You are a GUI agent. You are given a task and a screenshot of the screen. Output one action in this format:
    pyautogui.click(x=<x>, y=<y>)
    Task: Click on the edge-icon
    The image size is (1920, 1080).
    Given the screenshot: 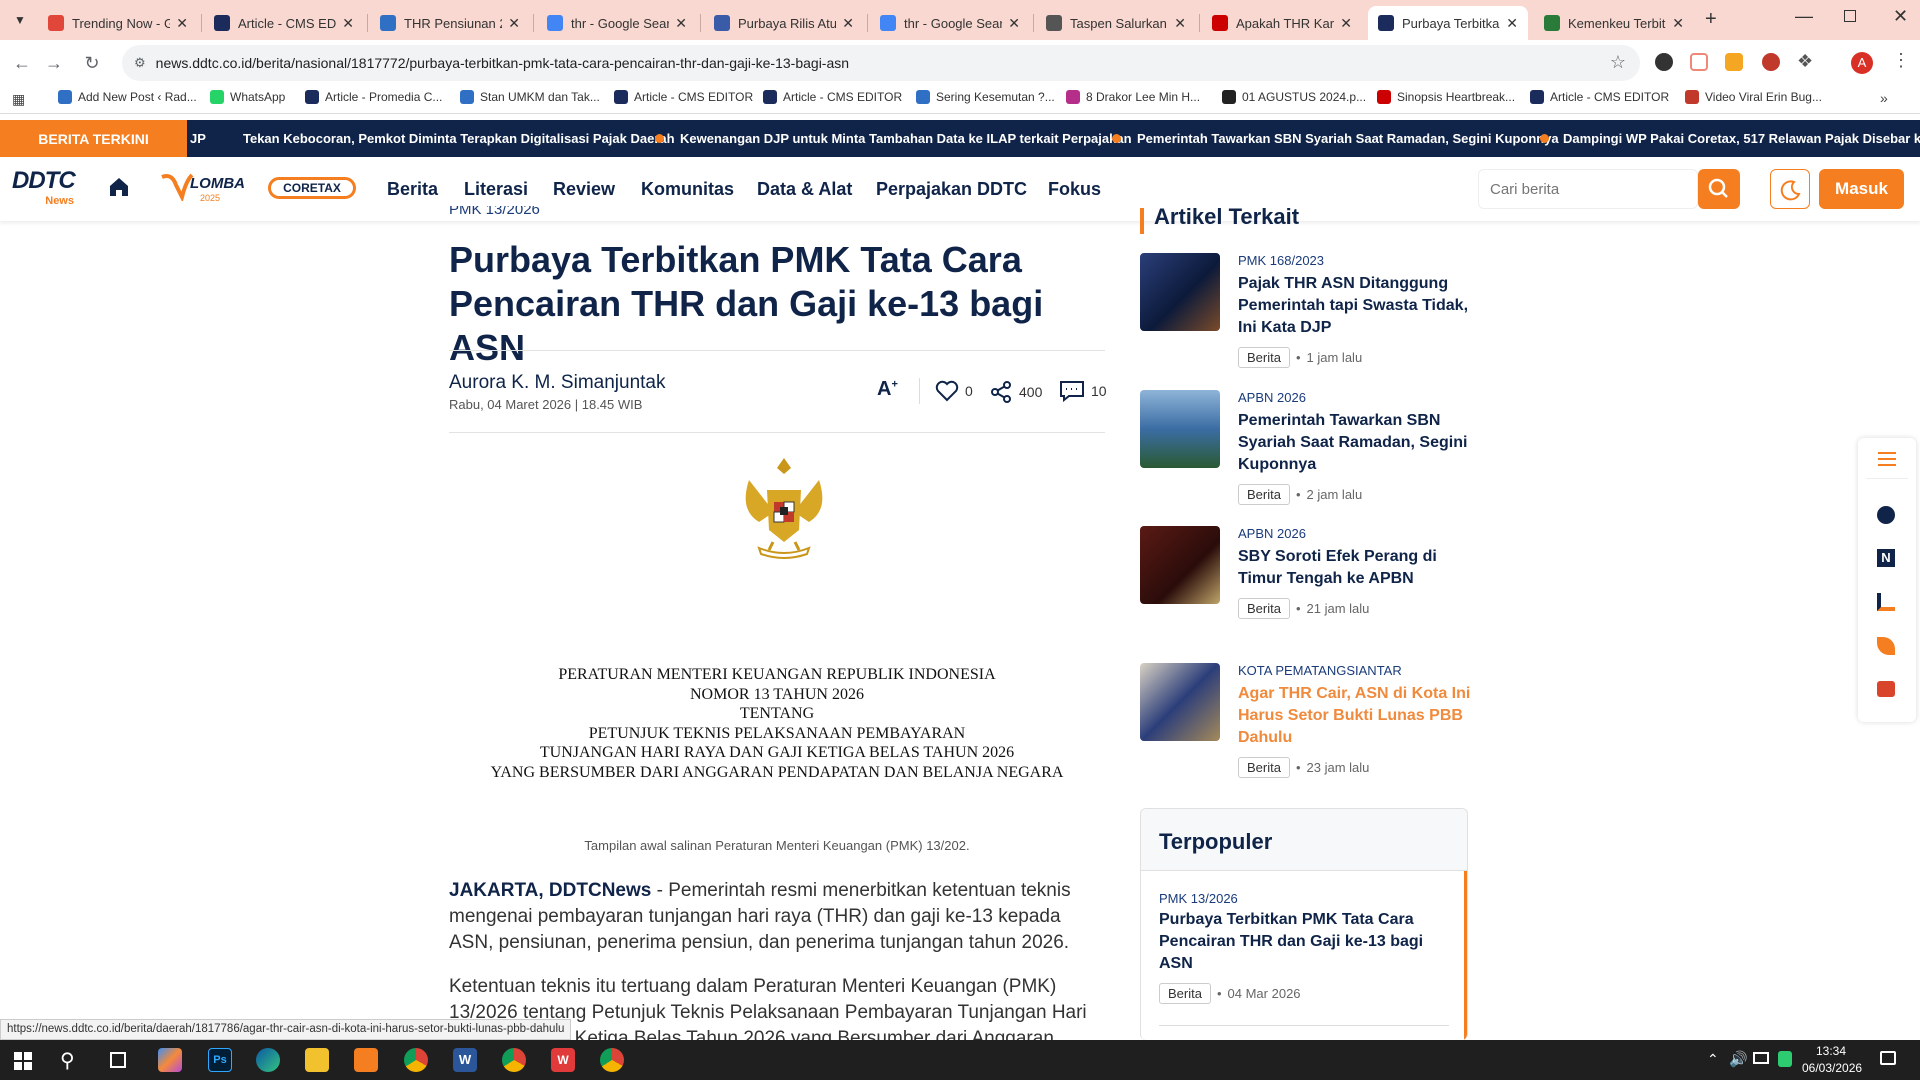 What is the action you would take?
    pyautogui.click(x=268, y=1060)
    